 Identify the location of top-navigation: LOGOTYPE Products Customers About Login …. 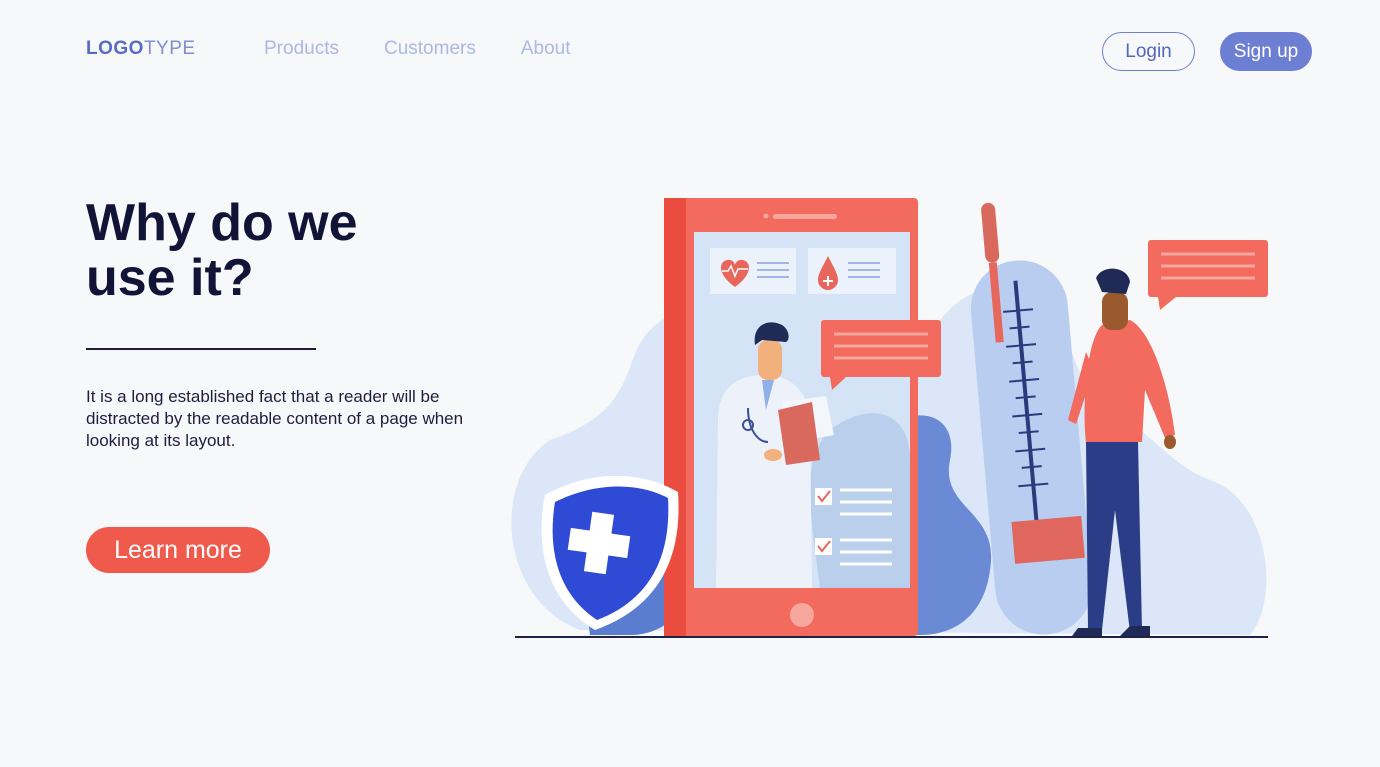
(690, 50).